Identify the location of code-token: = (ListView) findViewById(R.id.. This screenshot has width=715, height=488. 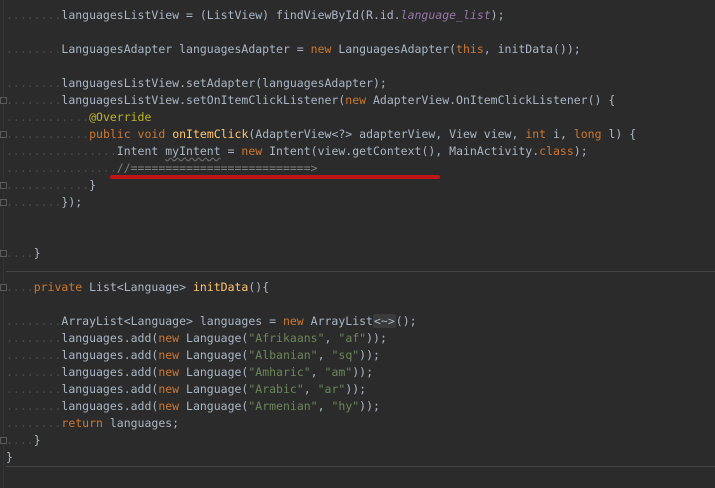
(290, 15).